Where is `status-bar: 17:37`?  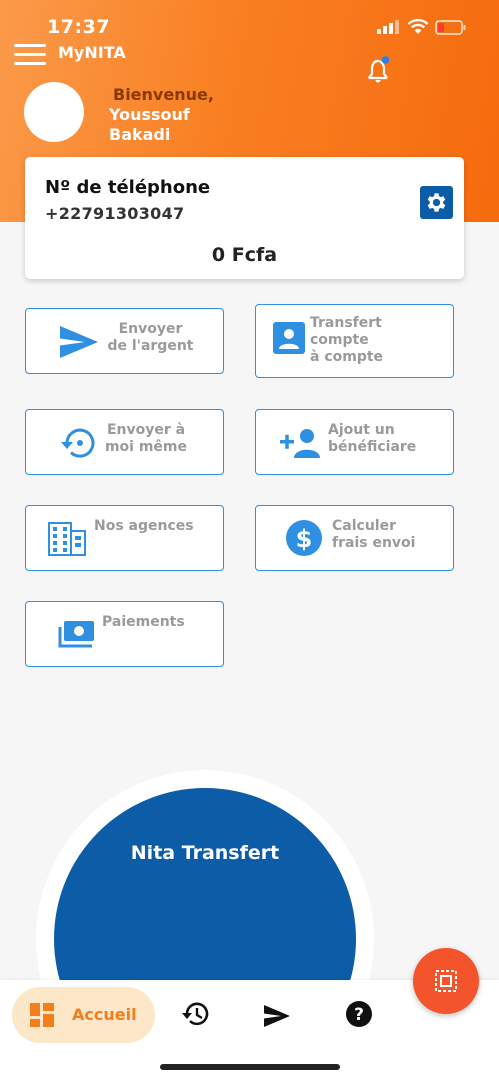
status-bar: 17:37 is located at coordinates (249, 29).